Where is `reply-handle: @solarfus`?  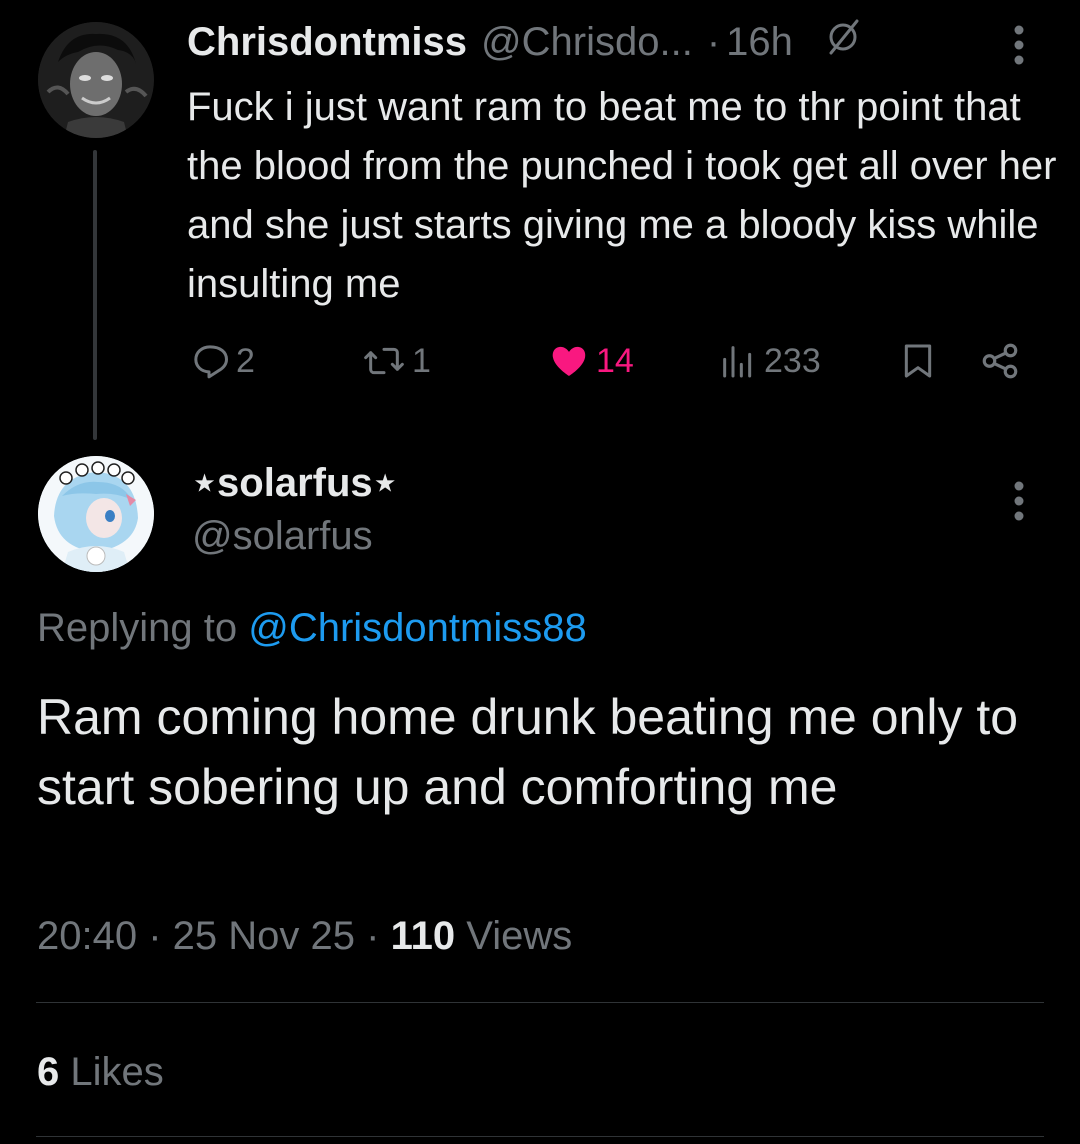
reply-handle: @solarfus is located at coordinates (282, 536).